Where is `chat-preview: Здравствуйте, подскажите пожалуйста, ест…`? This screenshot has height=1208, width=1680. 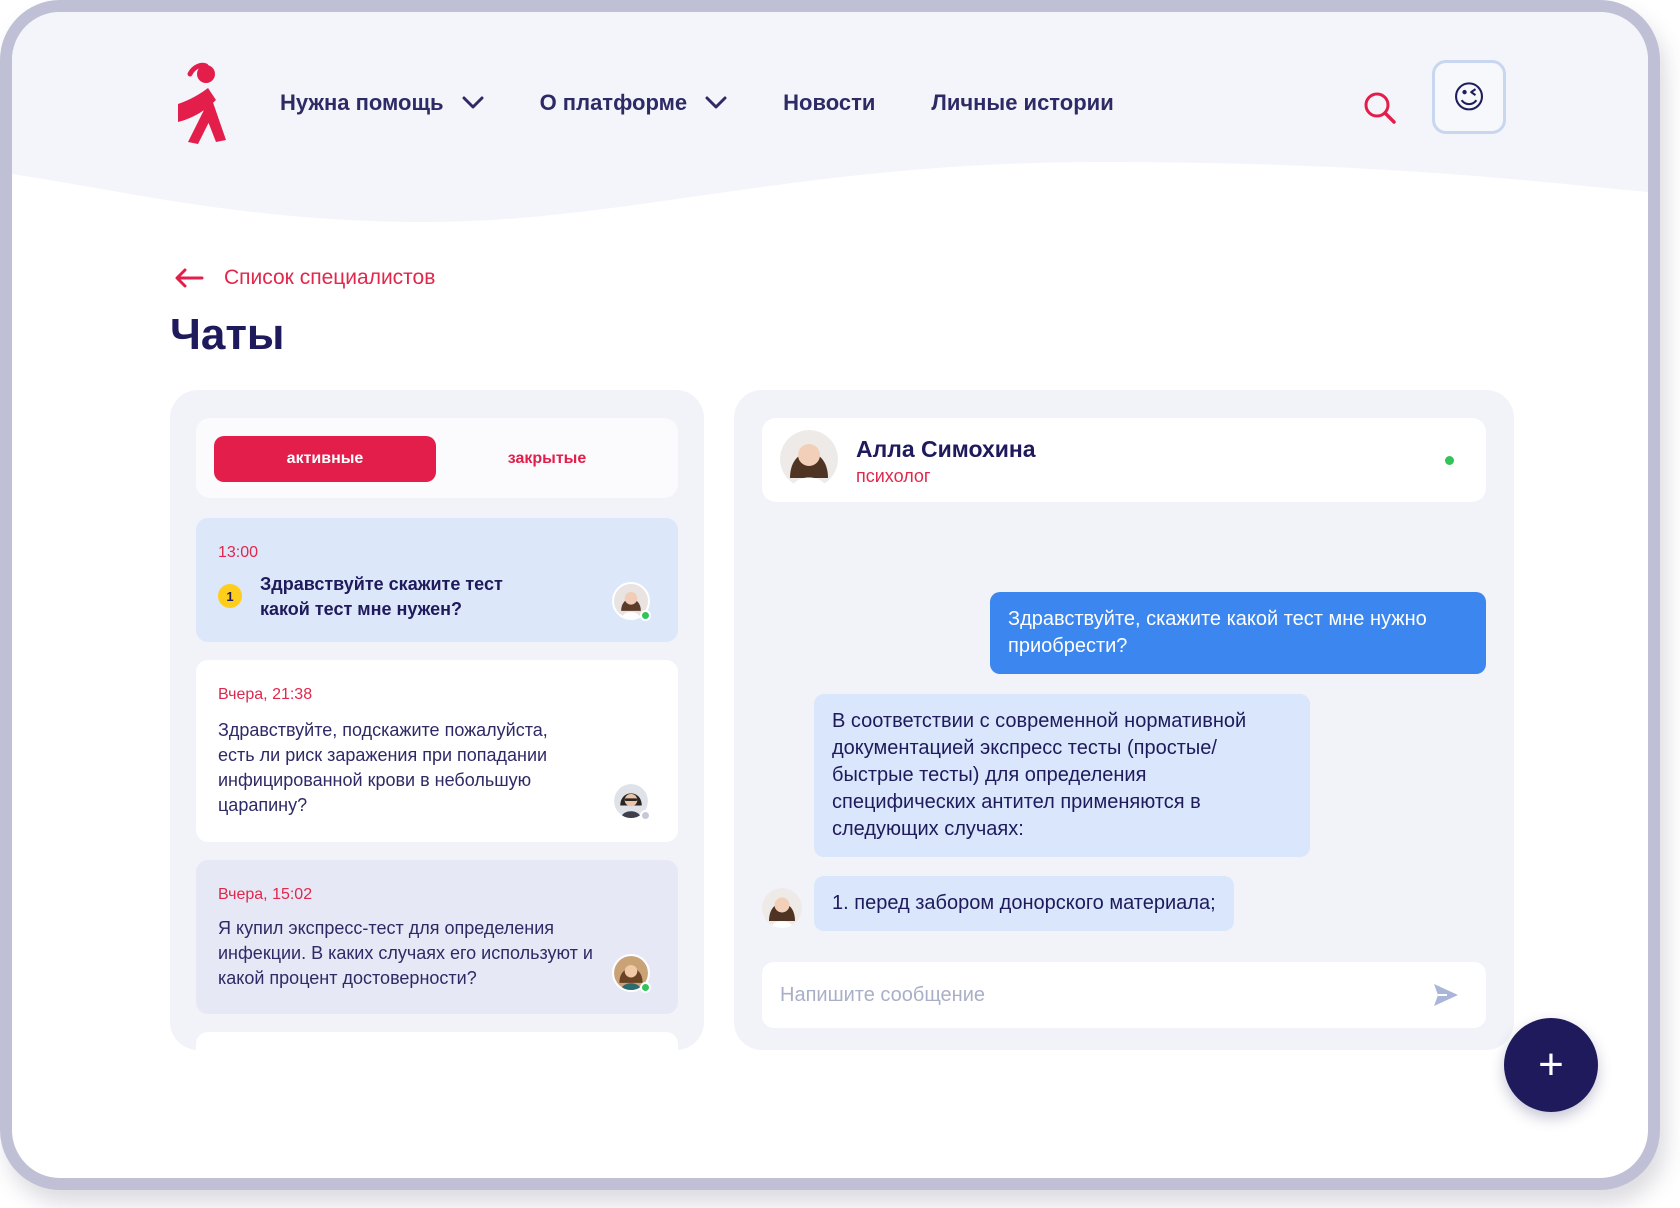 chat-preview: Здравствуйте, подскажите пожалуйста, ест… is located at coordinates (383, 767).